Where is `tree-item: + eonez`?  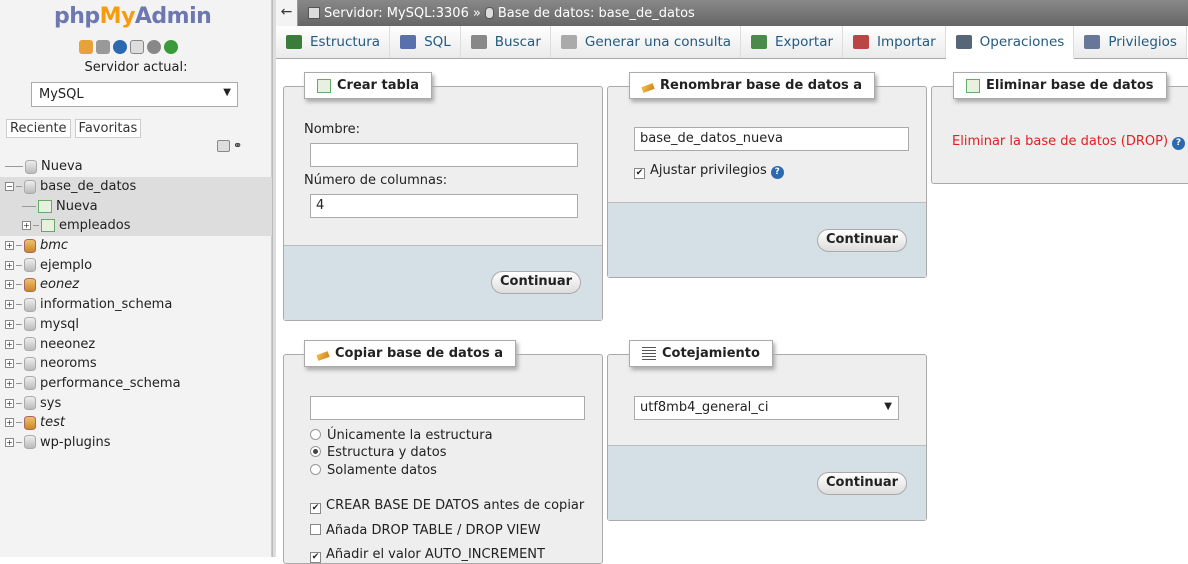
tree-item: + eonez is located at coordinates (136, 285).